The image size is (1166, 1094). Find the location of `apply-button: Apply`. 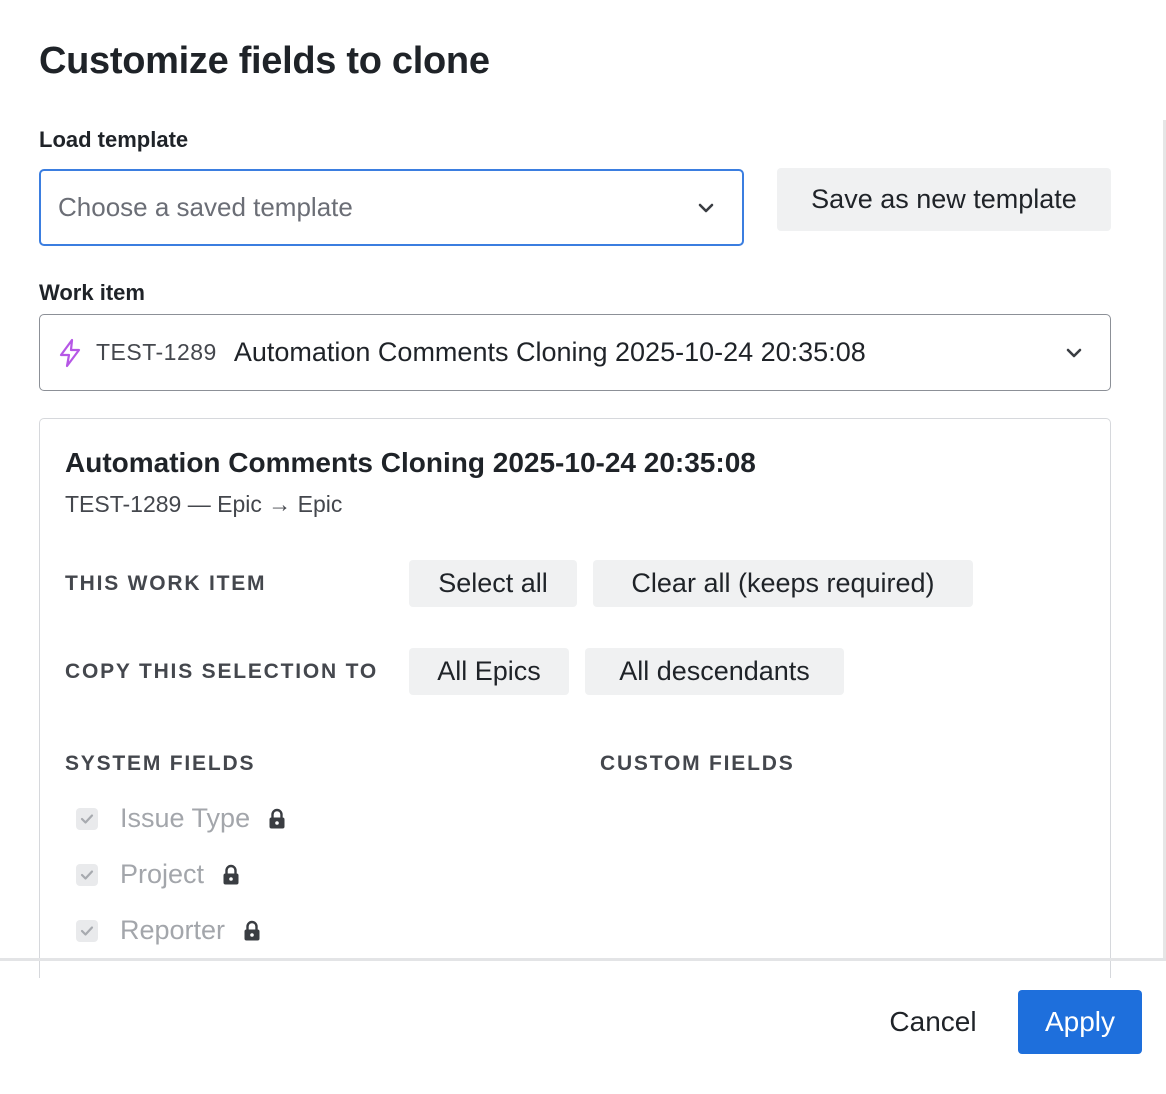

apply-button: Apply is located at coordinates (1080, 1022).